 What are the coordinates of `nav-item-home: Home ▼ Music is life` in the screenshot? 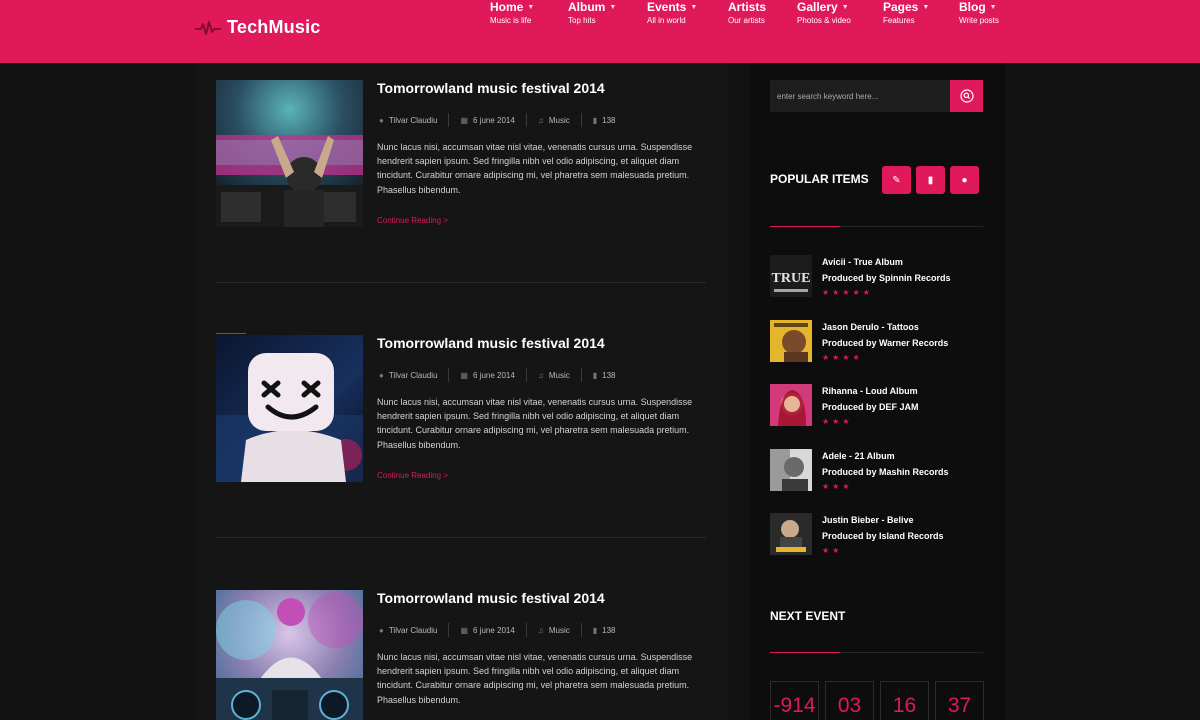 It's located at (512, 12).